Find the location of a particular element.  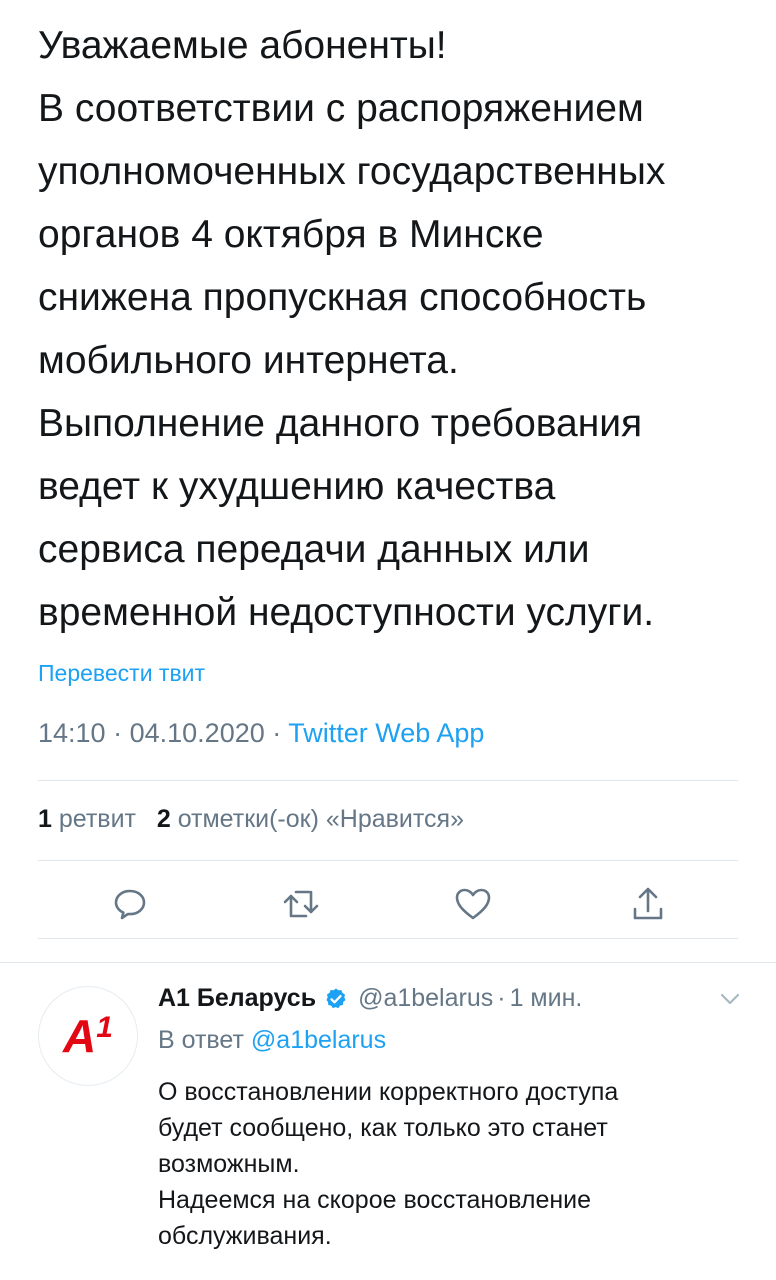

retweets-stat: 1 ретвит is located at coordinates (87, 819).